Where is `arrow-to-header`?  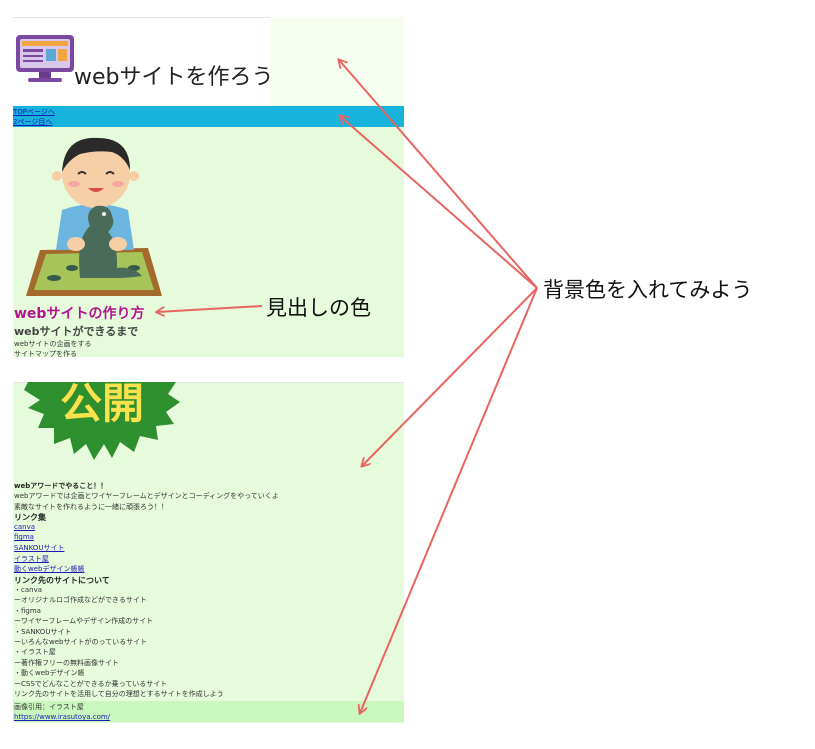 arrow-to-header is located at coordinates (438, 174).